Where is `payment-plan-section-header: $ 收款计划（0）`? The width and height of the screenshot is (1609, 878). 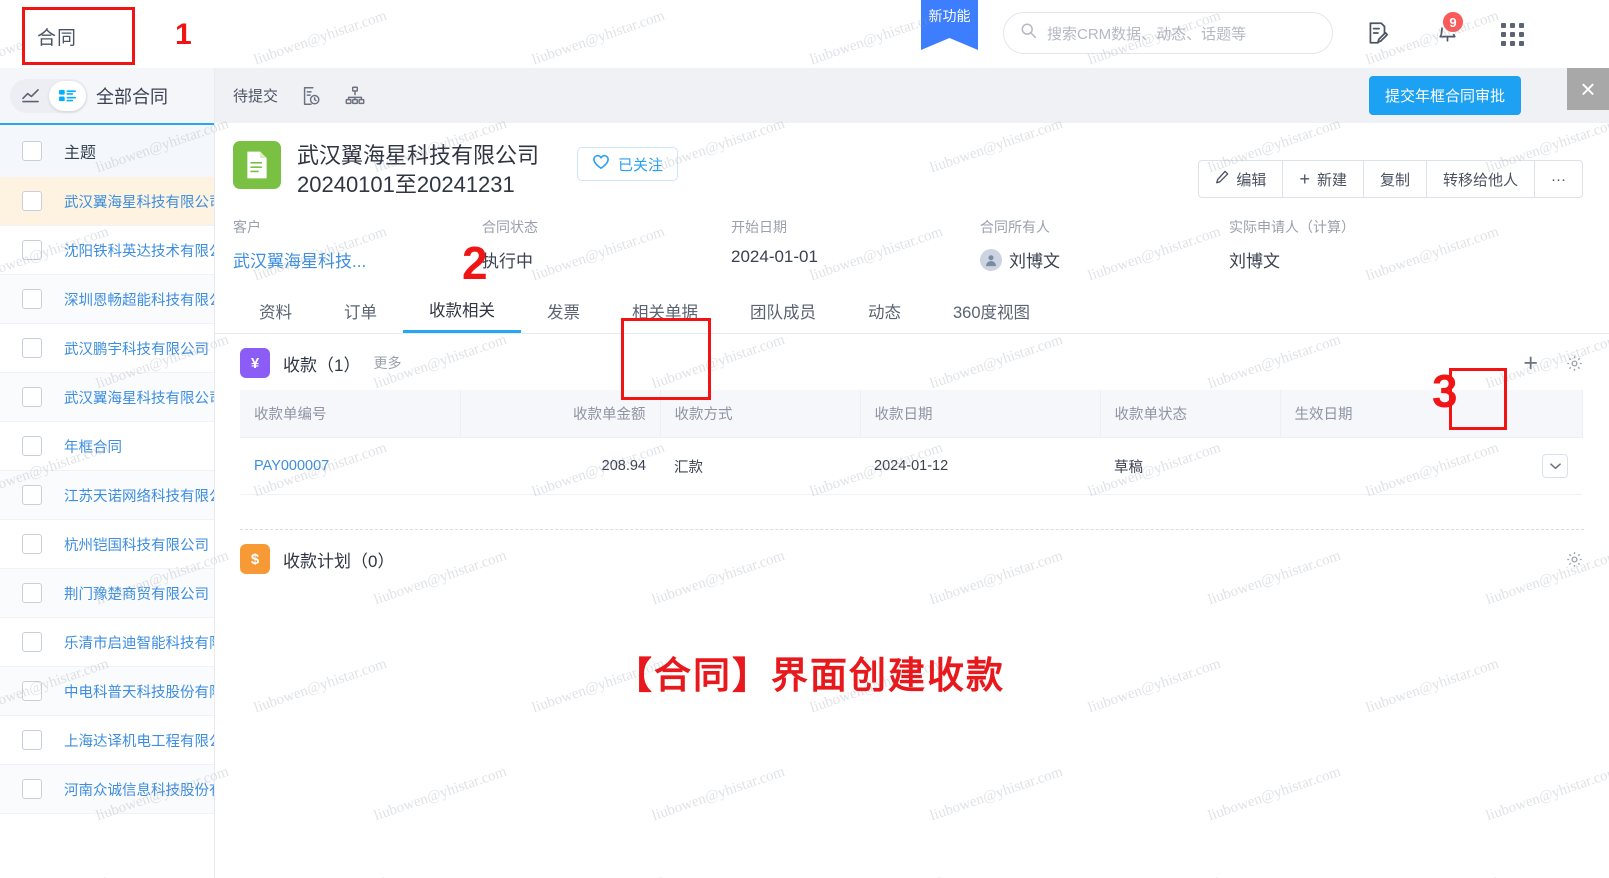
payment-plan-section-header: $ 收款计划（0） is located at coordinates (912, 558).